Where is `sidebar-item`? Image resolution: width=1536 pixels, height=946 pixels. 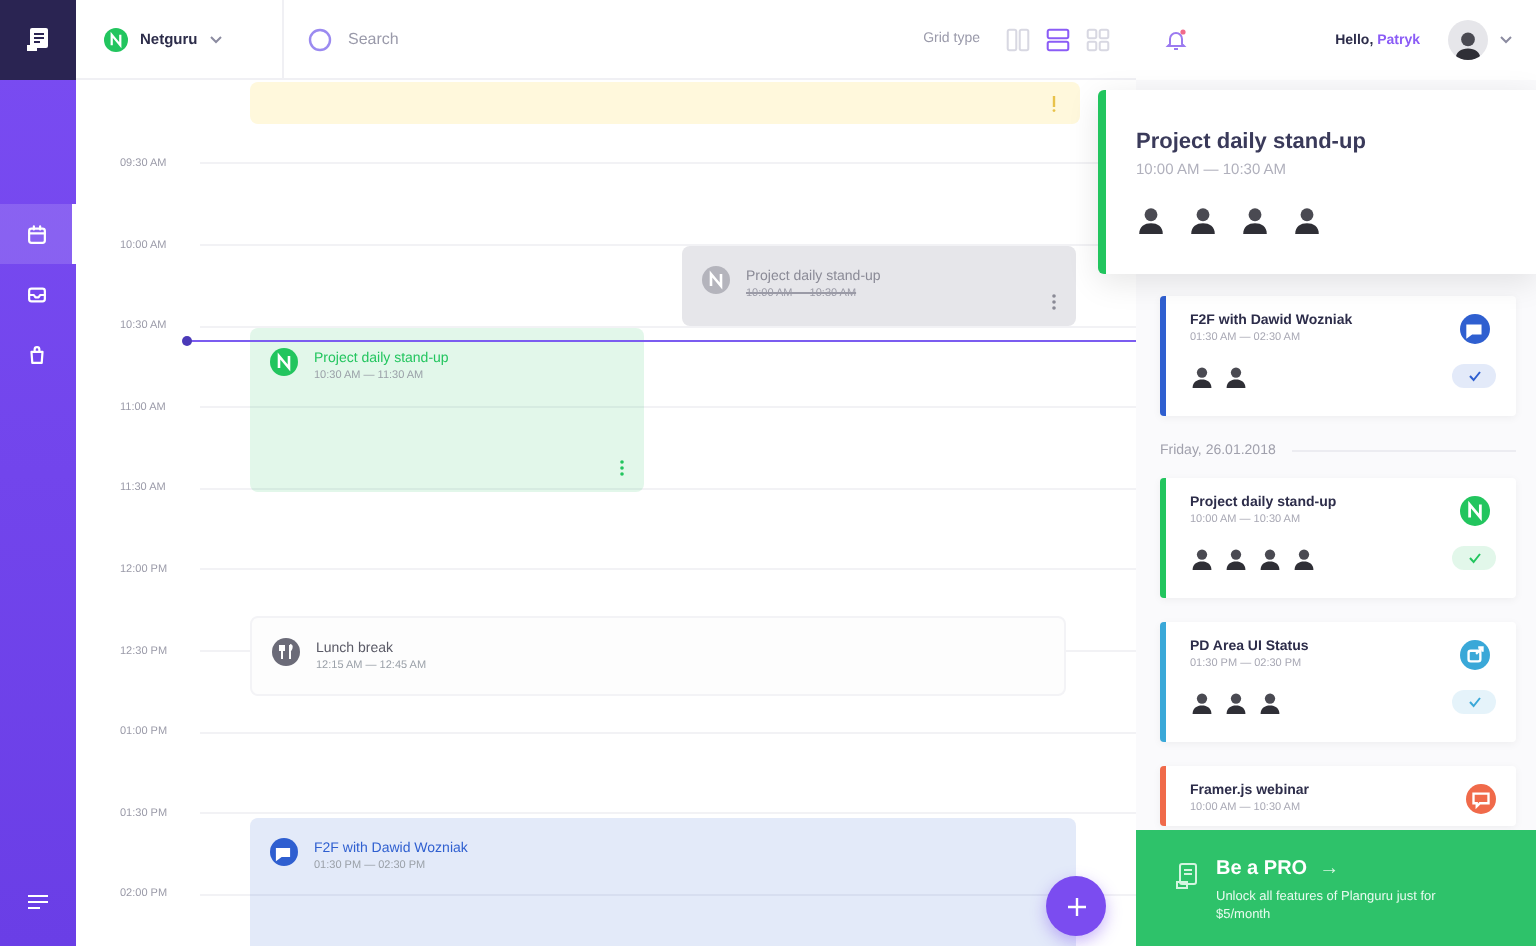
sidebar-item is located at coordinates (38, 234).